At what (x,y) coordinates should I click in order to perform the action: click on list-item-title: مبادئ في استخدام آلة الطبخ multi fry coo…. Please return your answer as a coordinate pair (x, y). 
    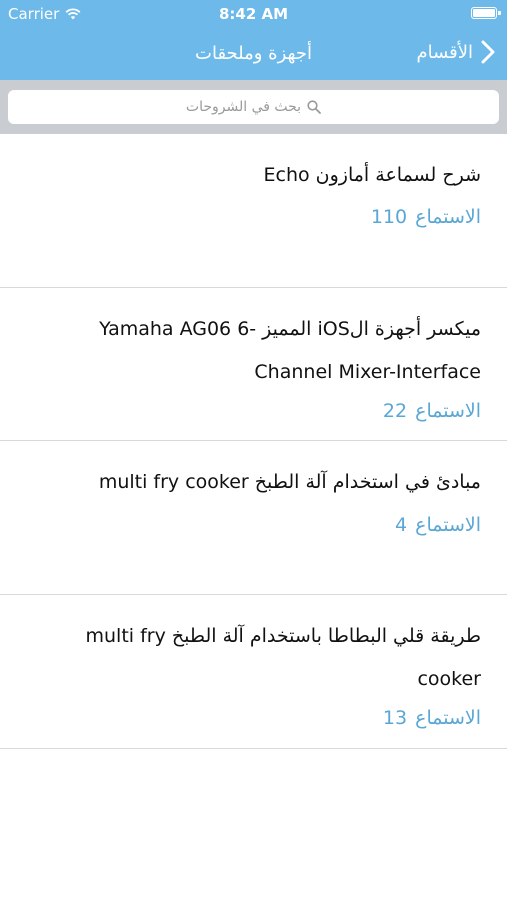
    Looking at the image, I should click on (289, 482).